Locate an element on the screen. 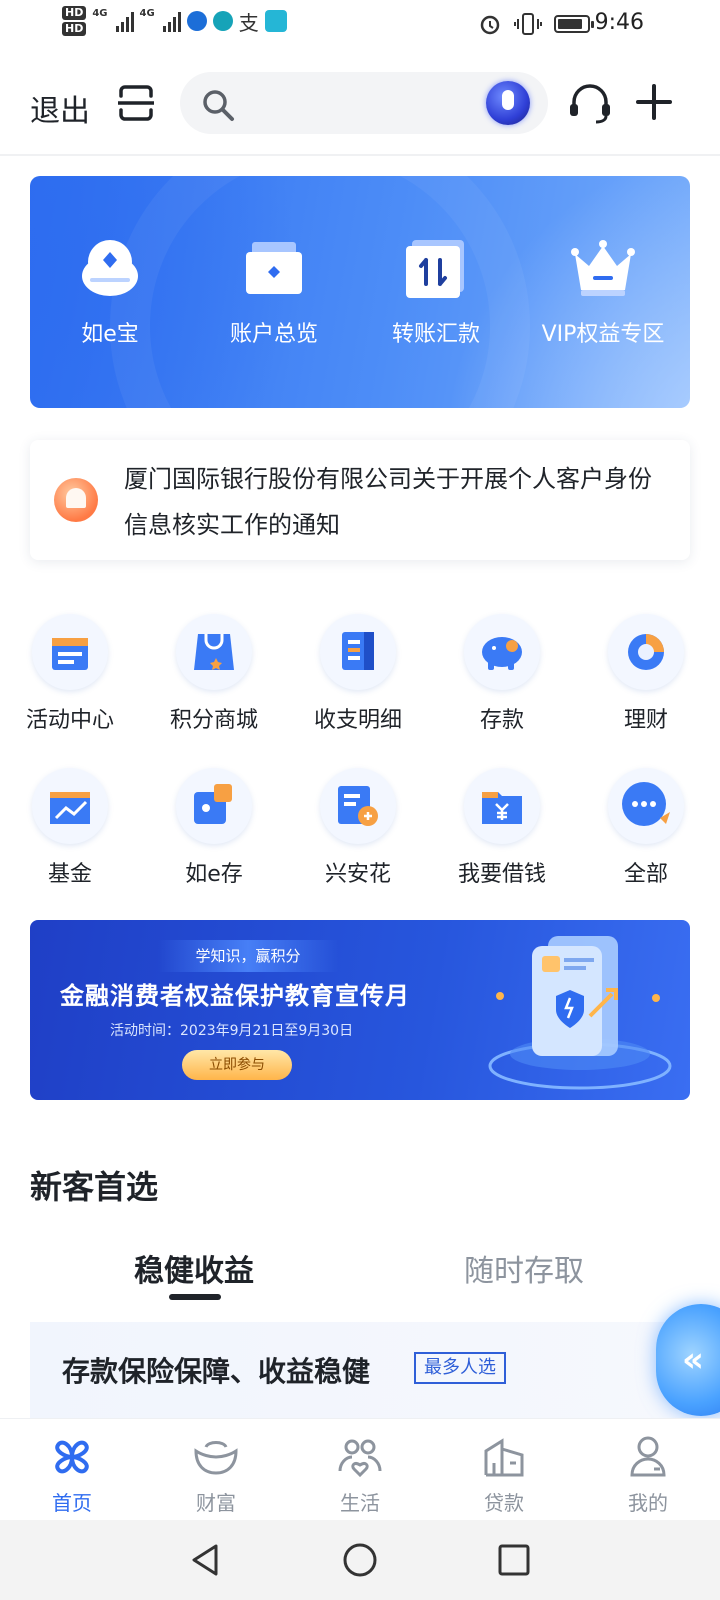  service-label: 活动中心 is located at coordinates (69, 720).